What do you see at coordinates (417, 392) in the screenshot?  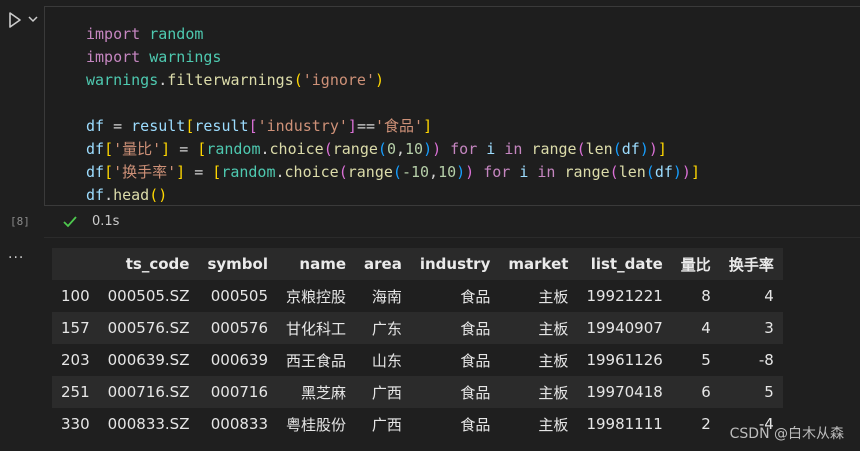 I see `table-row: 251 000716.SZ 000716 黑芝麻 广西 食品 主板 19970418 6 5` at bounding box center [417, 392].